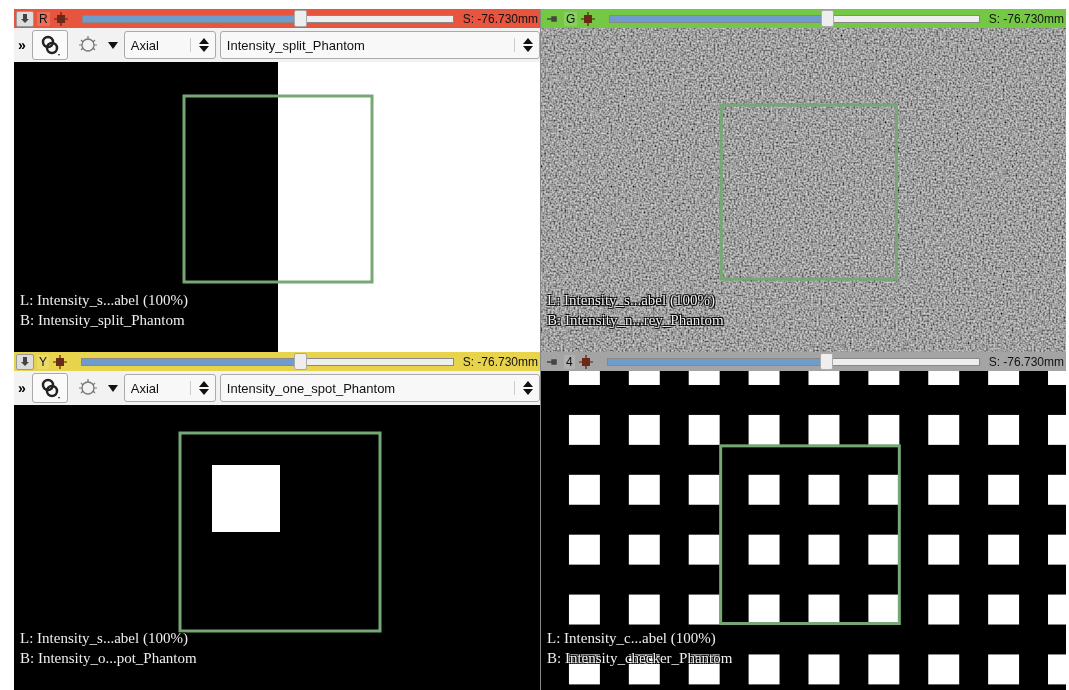 The height and width of the screenshot is (690, 1069). Describe the element at coordinates (379, 45) in the screenshot. I see `volume-selector: Intensity_split_Phantom` at that location.